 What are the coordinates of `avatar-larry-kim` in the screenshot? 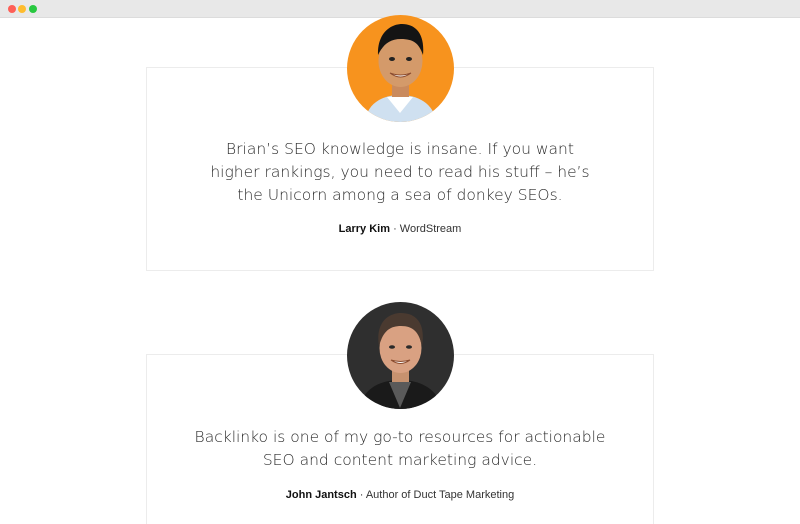 It's located at (400, 68).